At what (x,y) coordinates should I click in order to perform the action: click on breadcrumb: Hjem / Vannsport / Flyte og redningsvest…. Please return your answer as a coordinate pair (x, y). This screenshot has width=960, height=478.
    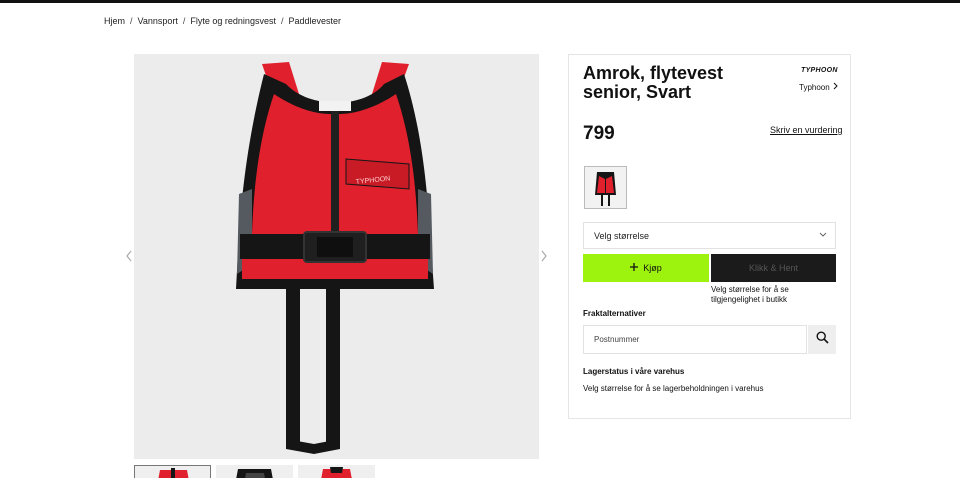
    Looking at the image, I should click on (222, 21).